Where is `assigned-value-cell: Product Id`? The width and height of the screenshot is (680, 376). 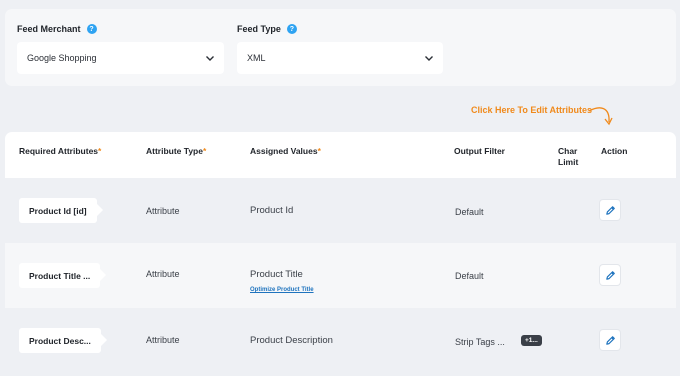 assigned-value-cell: Product Id is located at coordinates (272, 210).